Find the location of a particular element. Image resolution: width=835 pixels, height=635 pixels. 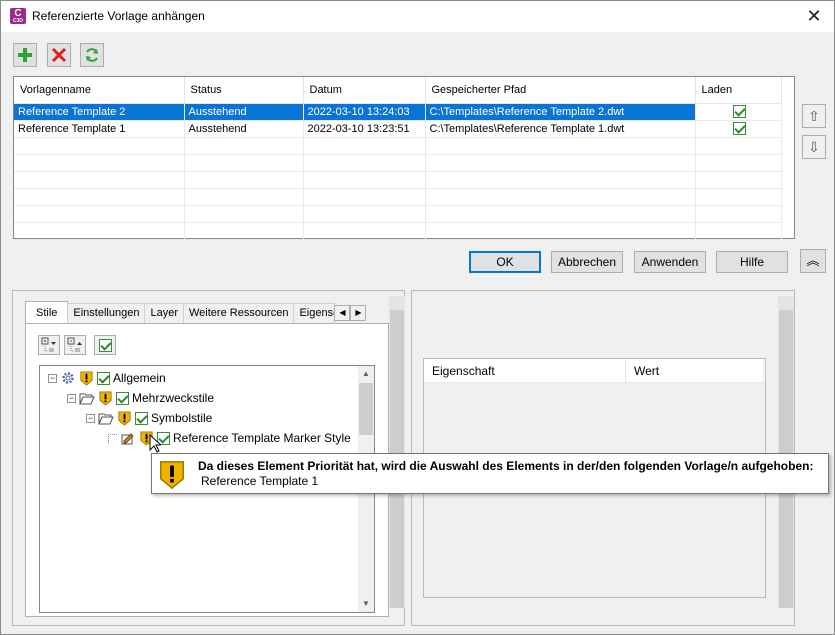

scroll-thumb is located at coordinates (366, 409).